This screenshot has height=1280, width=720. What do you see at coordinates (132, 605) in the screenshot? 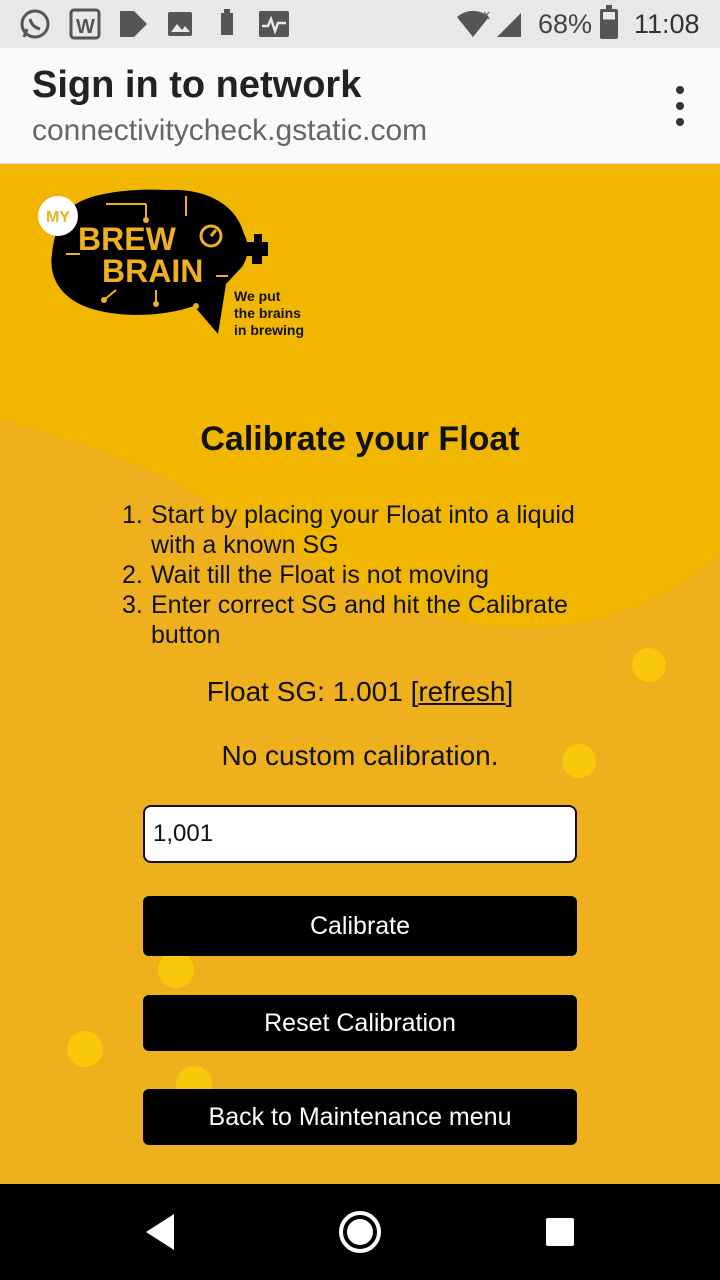
I see `step-number: 3.` at bounding box center [132, 605].